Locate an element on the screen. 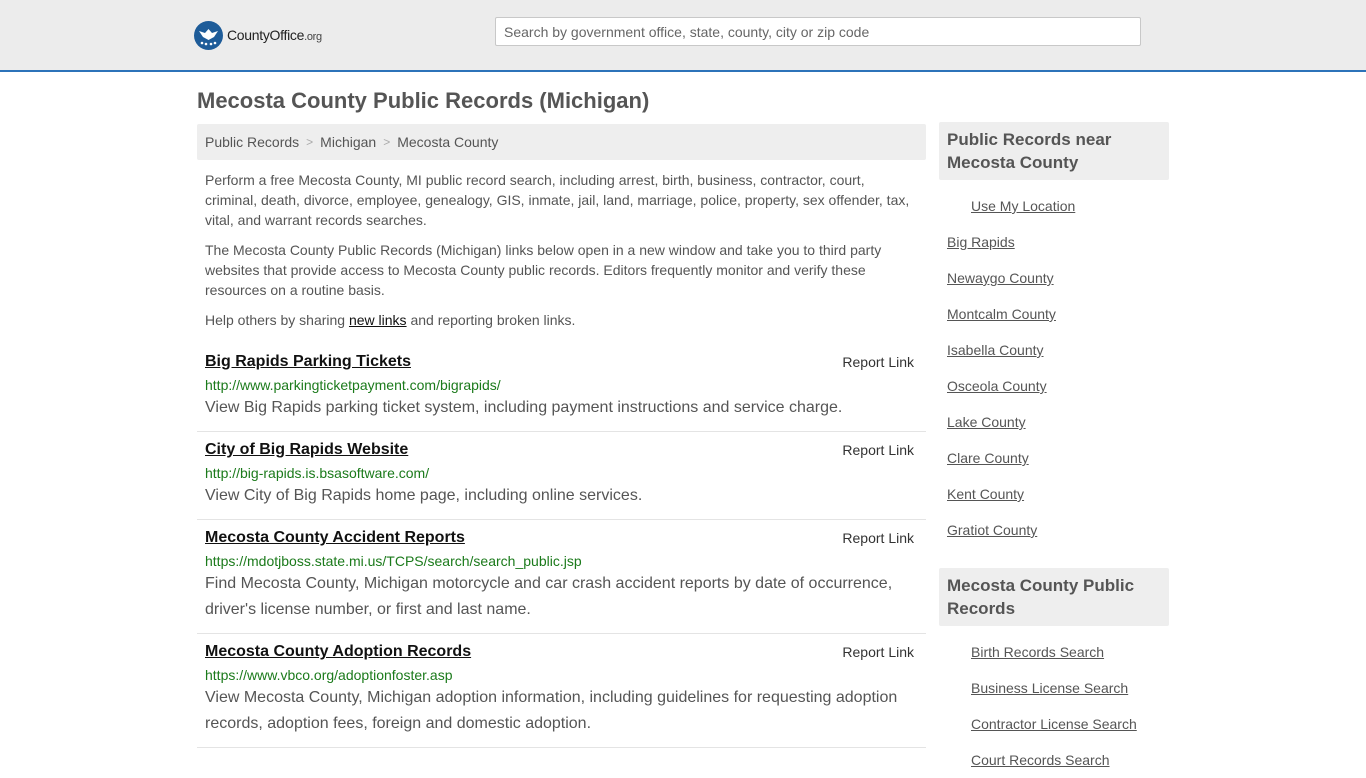  list-item: Lake County is located at coordinates (1054, 422).